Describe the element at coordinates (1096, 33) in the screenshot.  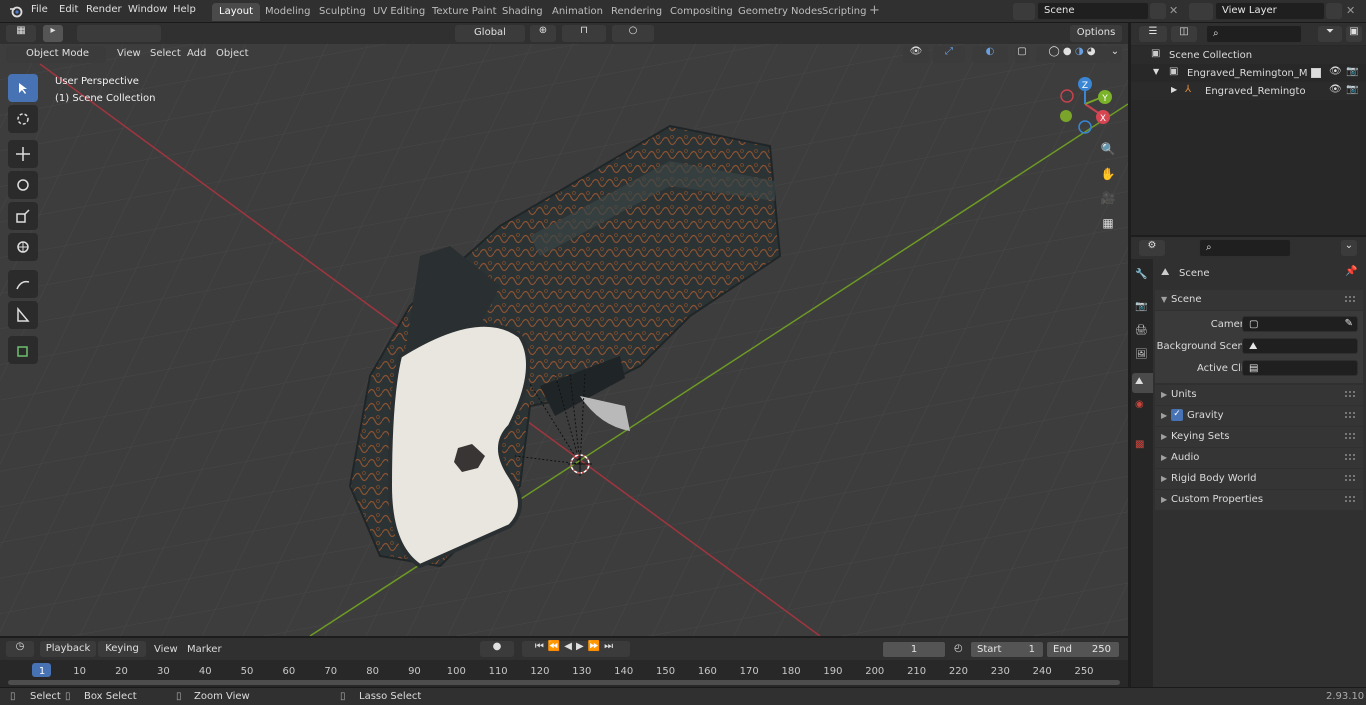
I see `options-dropdown: Options` at that location.